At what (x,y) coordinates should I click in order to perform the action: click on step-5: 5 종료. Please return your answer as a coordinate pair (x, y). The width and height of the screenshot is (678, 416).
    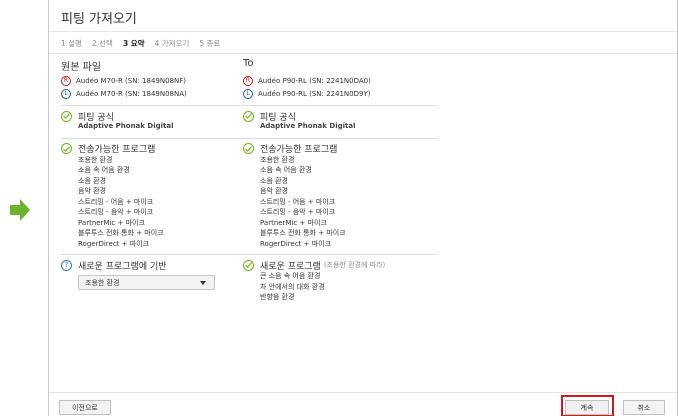
    Looking at the image, I should click on (210, 43).